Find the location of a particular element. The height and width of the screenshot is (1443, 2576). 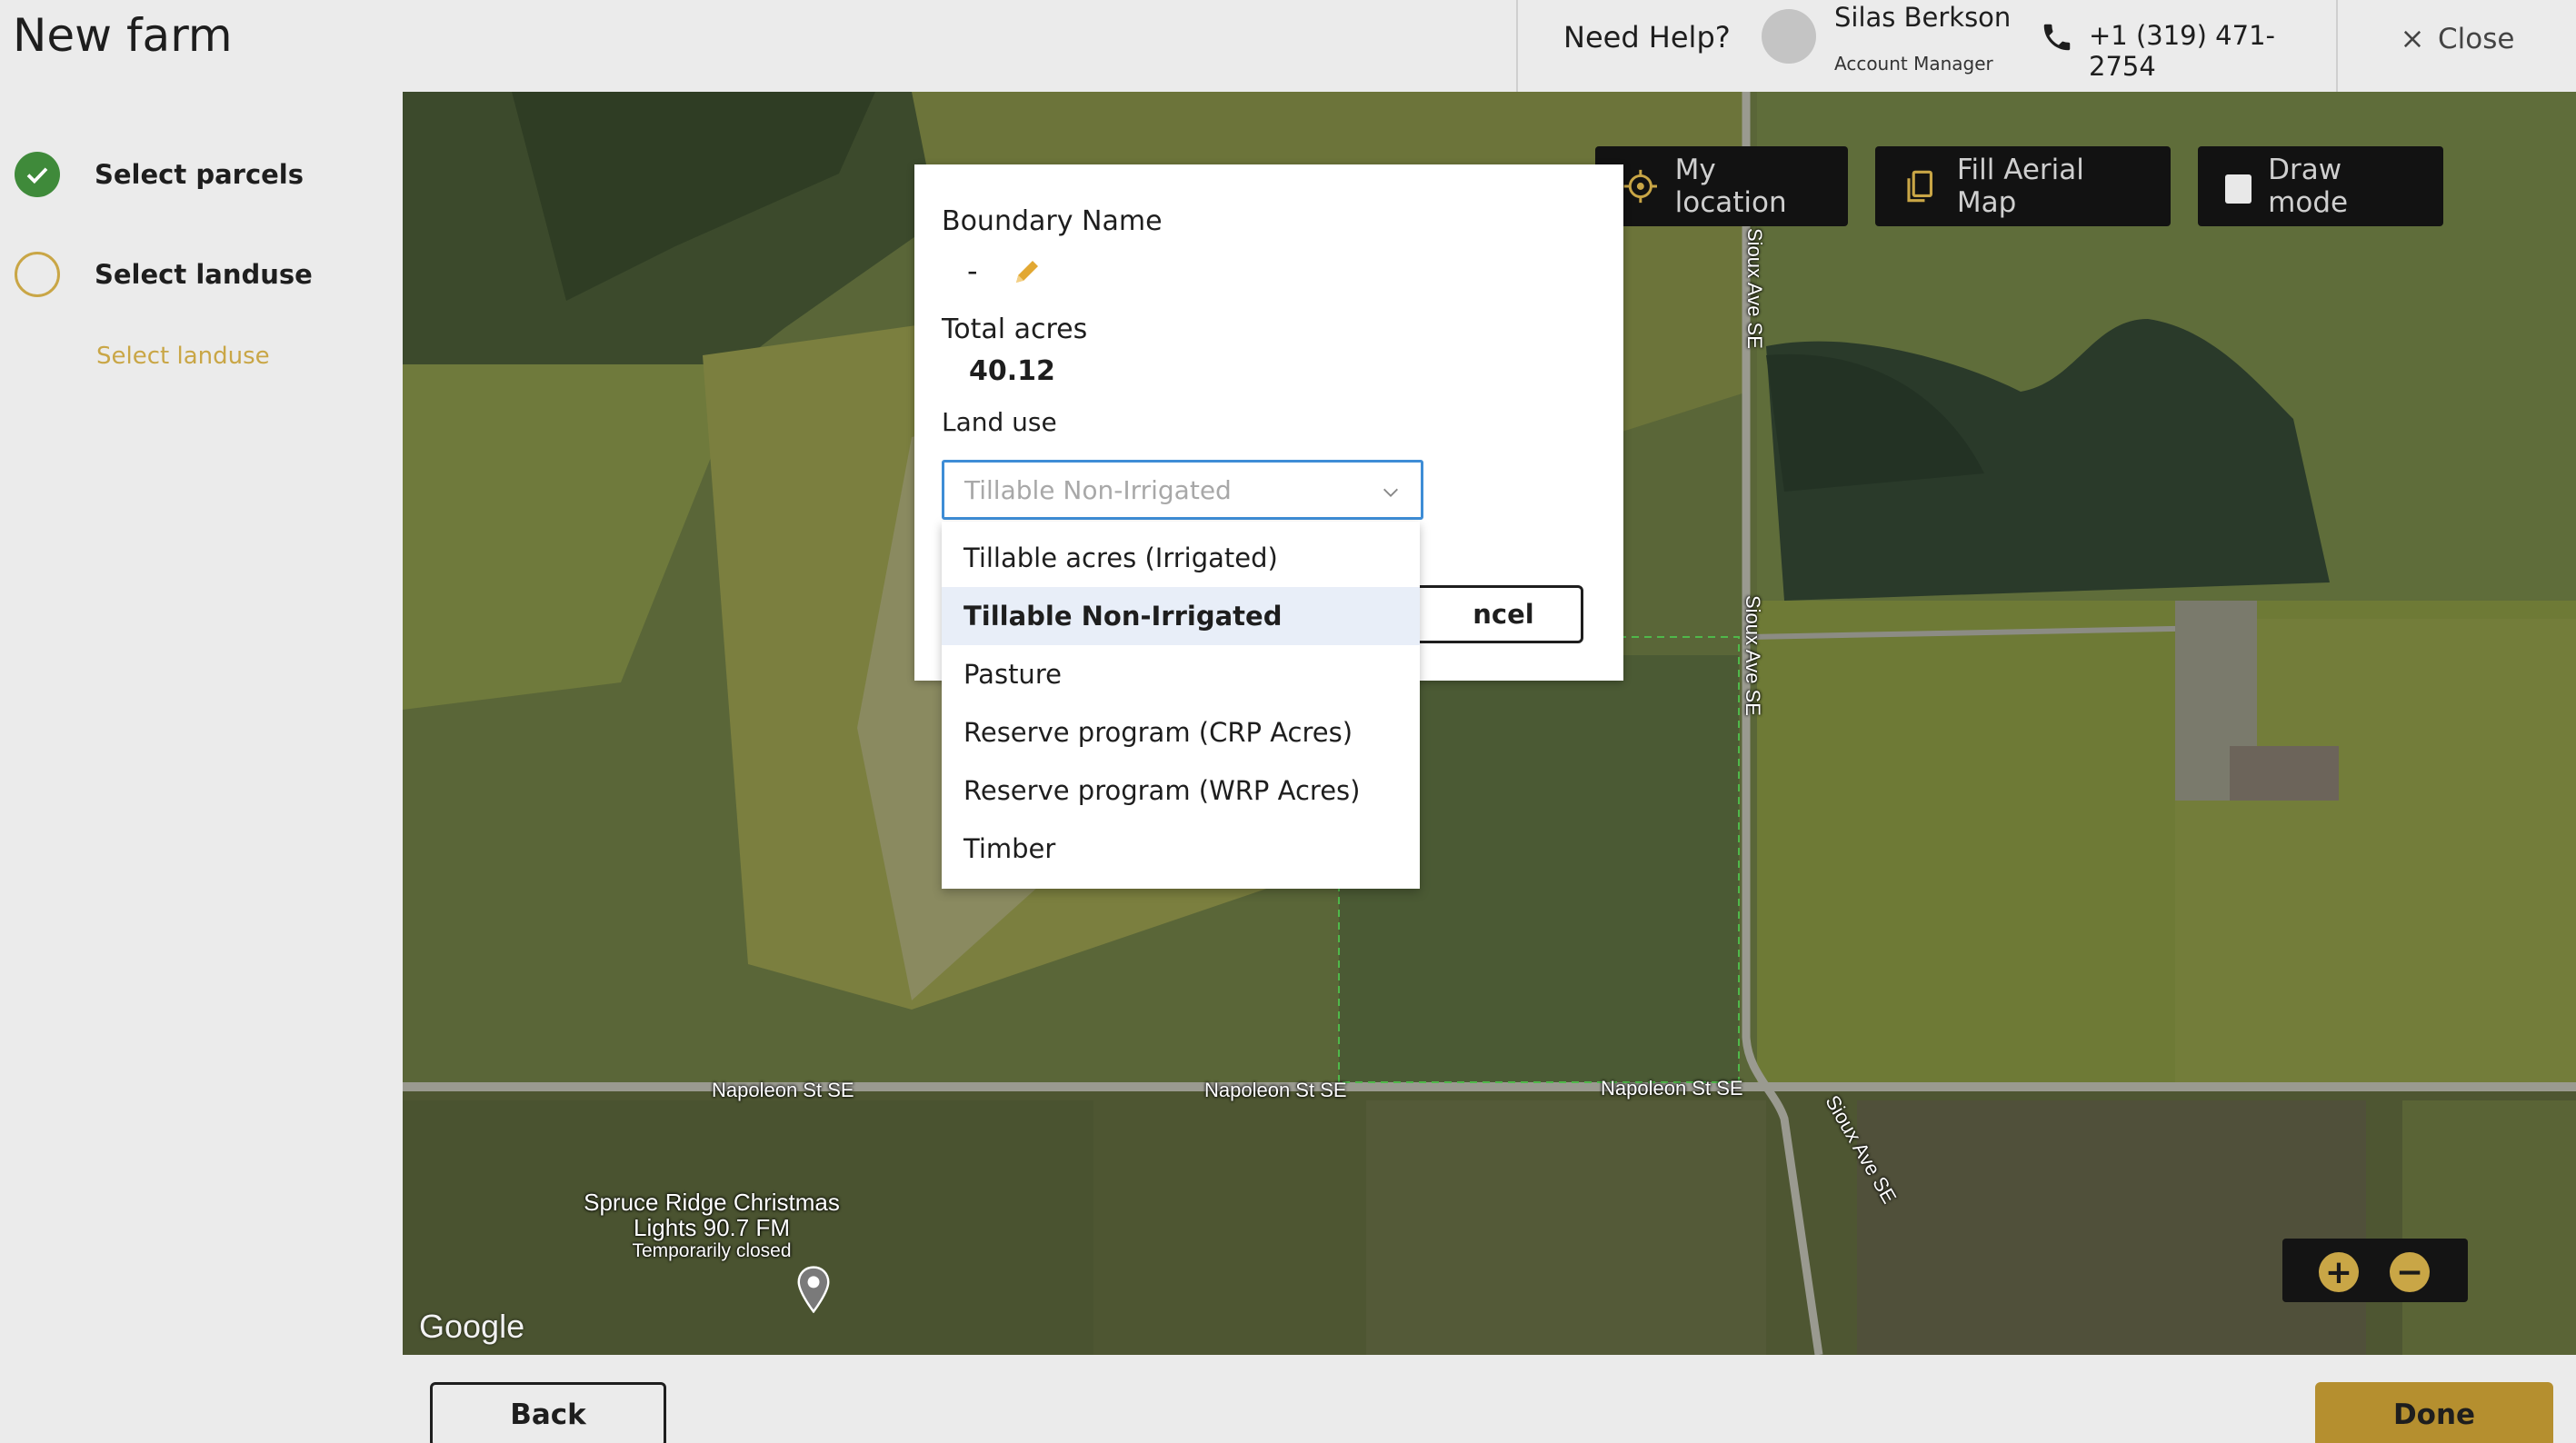

land-use-option-selected: Tillable Non-Irrigated is located at coordinates (1181, 616).